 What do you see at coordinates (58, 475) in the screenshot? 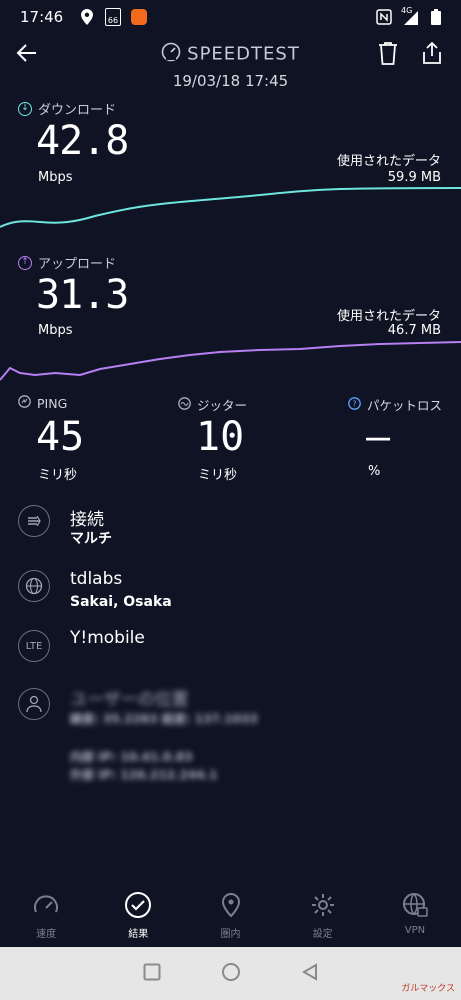
I see `ping-unit: ミリ秒` at bounding box center [58, 475].